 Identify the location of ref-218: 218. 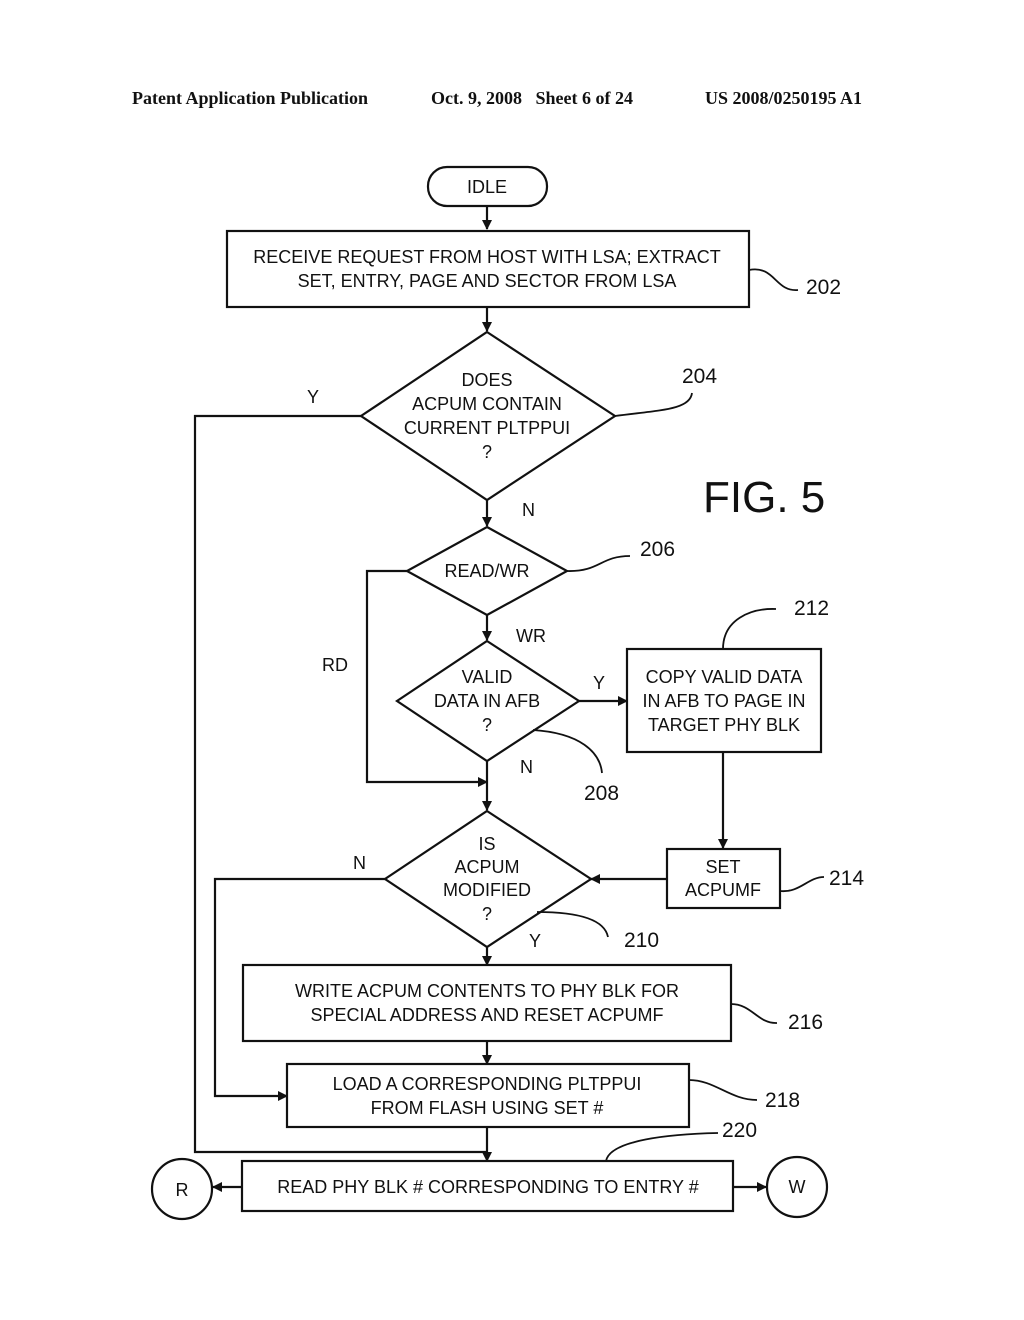
(782, 1100).